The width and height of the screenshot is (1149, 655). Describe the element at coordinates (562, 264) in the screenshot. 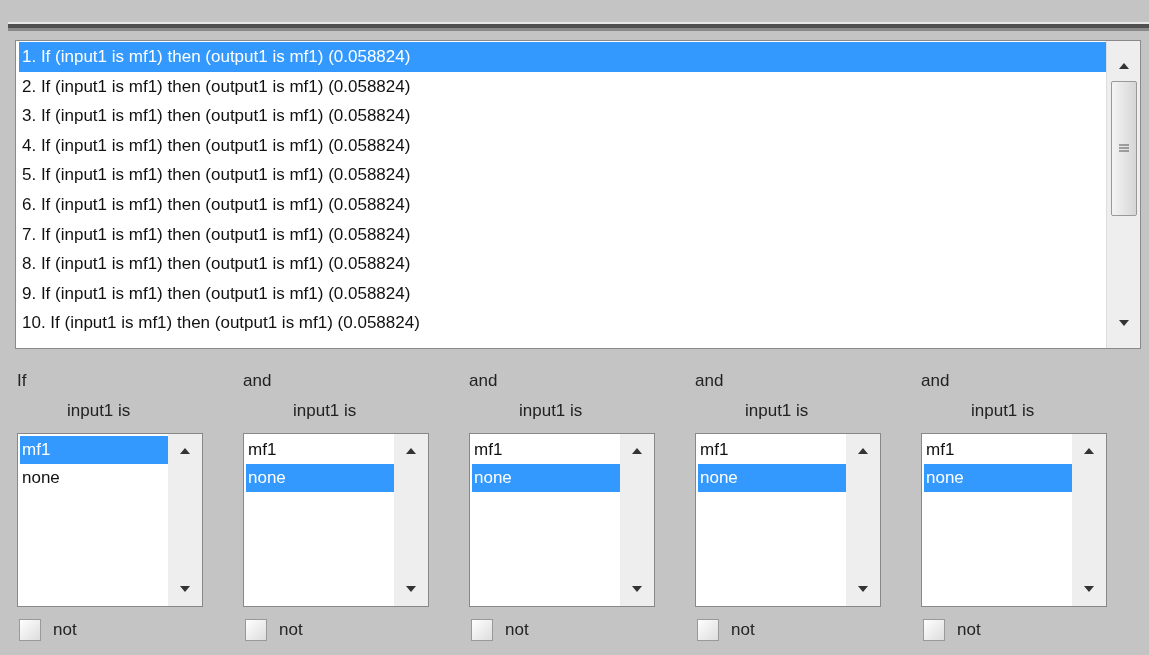

I see `rule-item: 8. If (input1 is mf1) then (output1 is mf1) (0.058824)` at that location.